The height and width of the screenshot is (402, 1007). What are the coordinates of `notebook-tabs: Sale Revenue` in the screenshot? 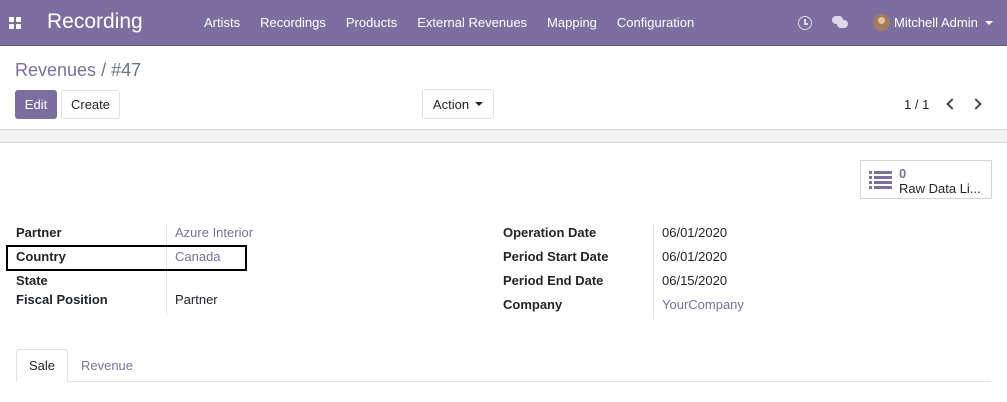 It's located at (503, 365).